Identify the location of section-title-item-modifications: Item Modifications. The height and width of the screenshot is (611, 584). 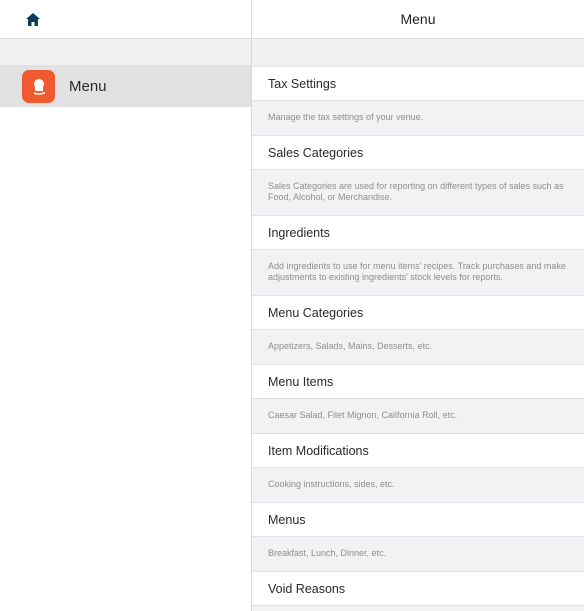
(418, 451).